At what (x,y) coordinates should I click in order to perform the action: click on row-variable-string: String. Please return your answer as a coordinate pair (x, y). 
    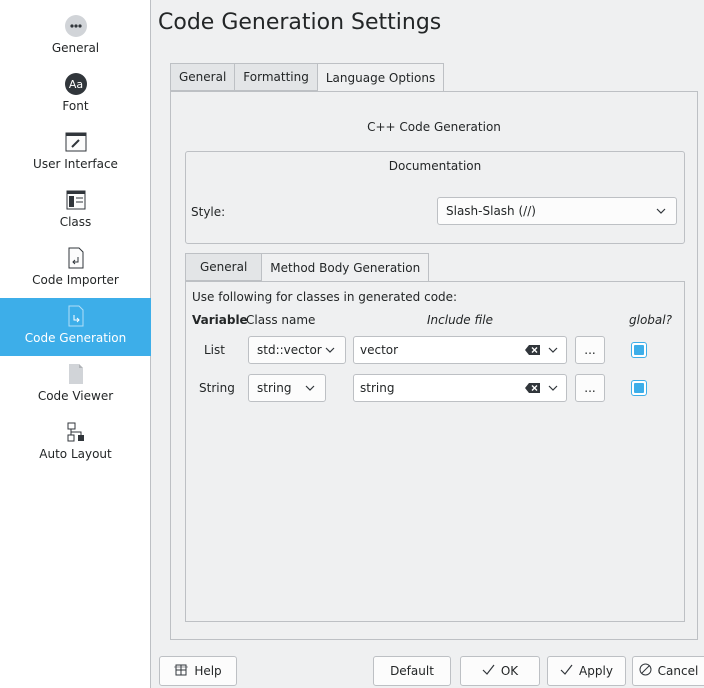
    Looking at the image, I should click on (217, 388).